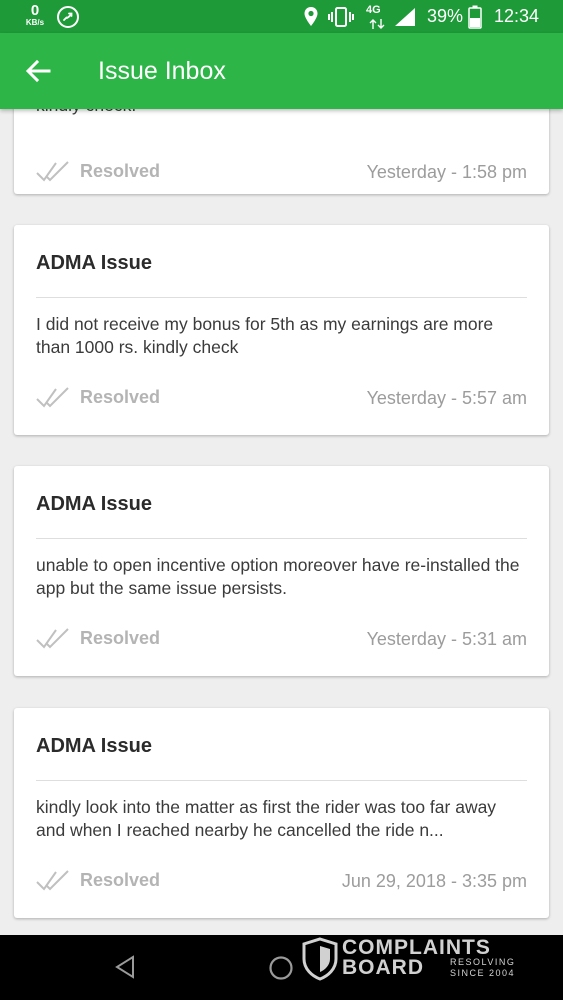  I want to click on data-transfer-icon, so click(377, 24).